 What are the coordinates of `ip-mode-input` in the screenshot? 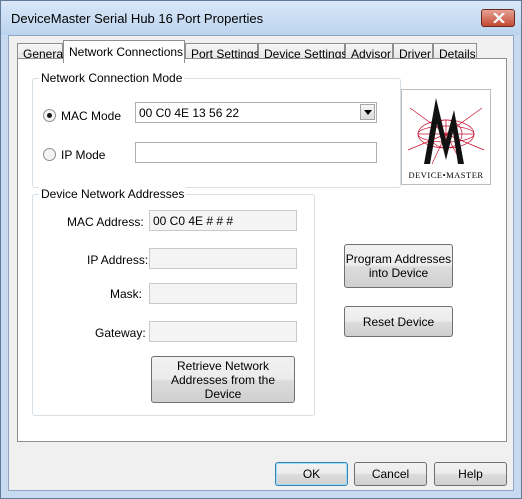 It's located at (256, 152).